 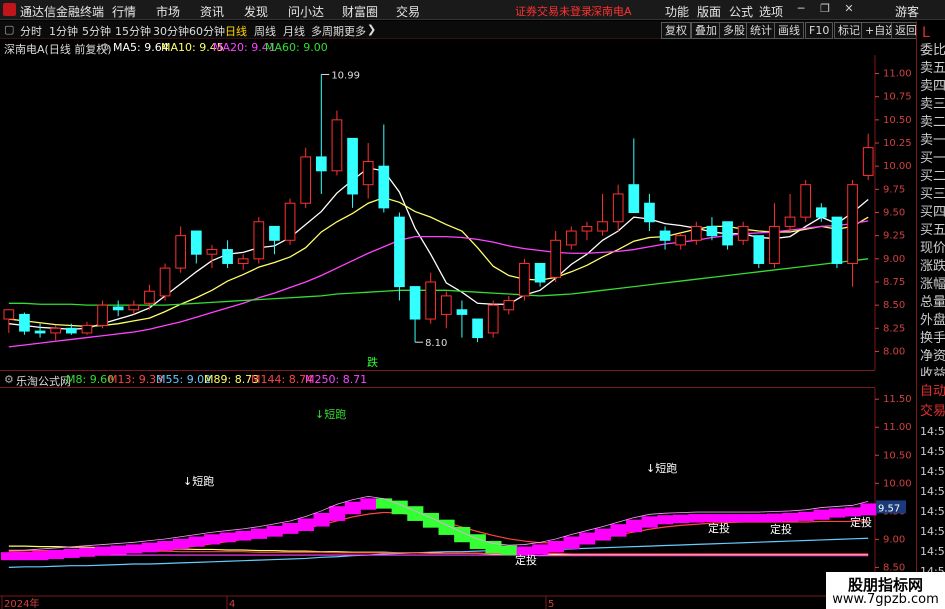 I want to click on guest-label: 游客, so click(x=907, y=11).